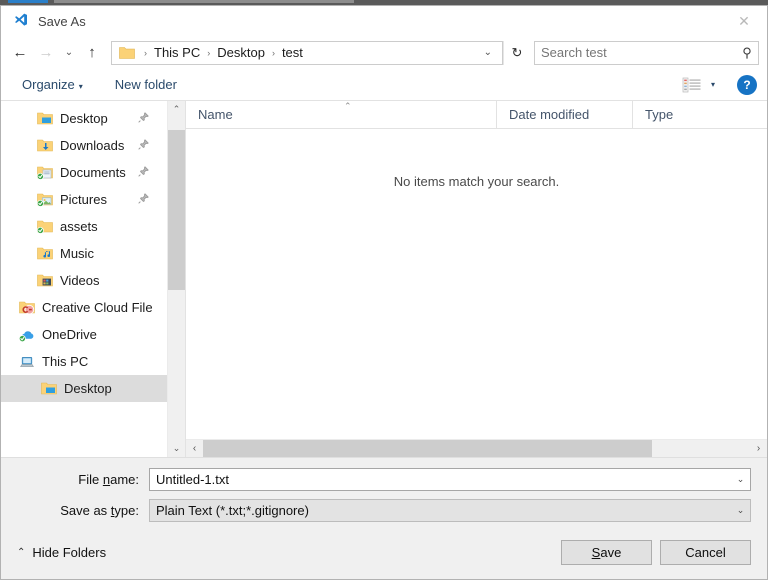 The image size is (768, 580). Describe the element at coordinates (28, 1) in the screenshot. I see `background-window-tab` at that location.